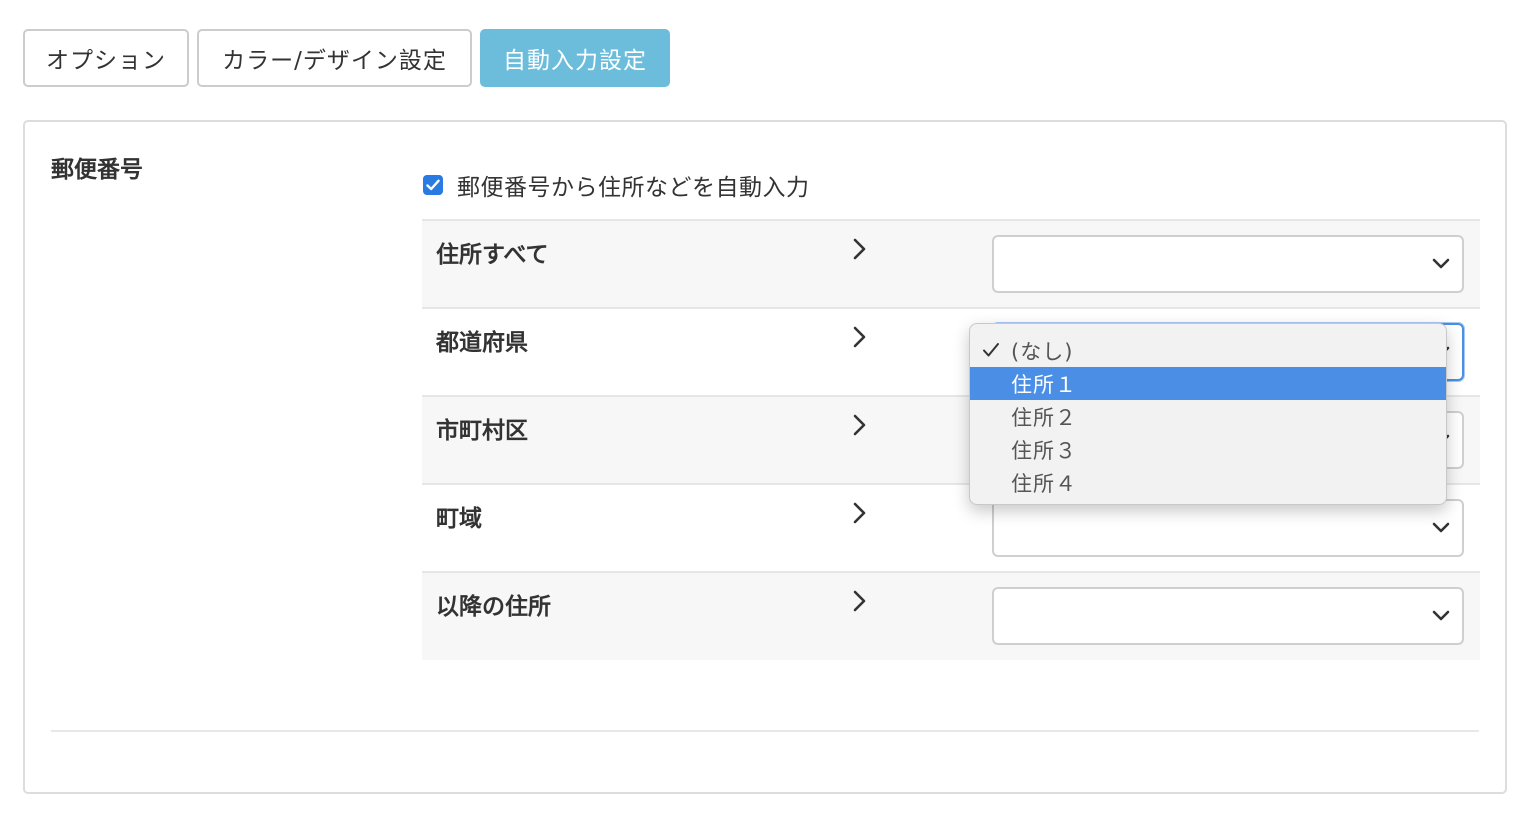 Image resolution: width=1536 pixels, height=830 pixels. Describe the element at coordinates (1228, 264) in the screenshot. I see `select-all-address` at that location.